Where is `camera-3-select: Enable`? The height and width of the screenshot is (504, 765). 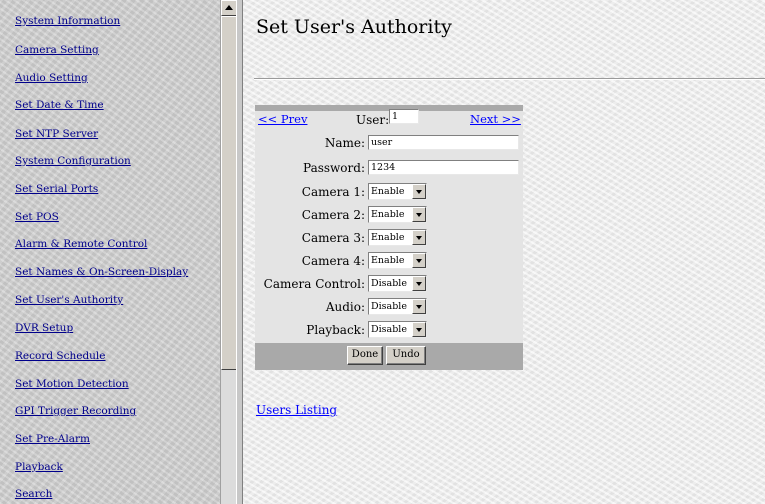
camera-3-select: Enable is located at coordinates (397, 237).